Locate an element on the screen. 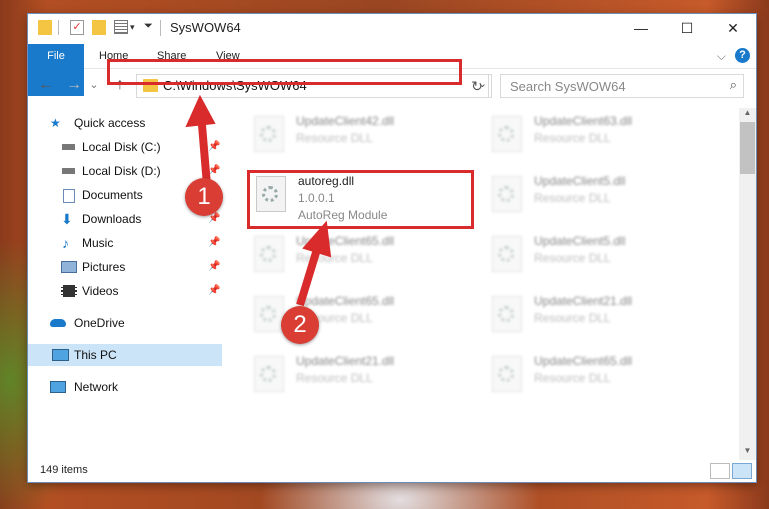 This screenshot has height=509, width=769. arrow-2-shaft is located at coordinates (309, 275).